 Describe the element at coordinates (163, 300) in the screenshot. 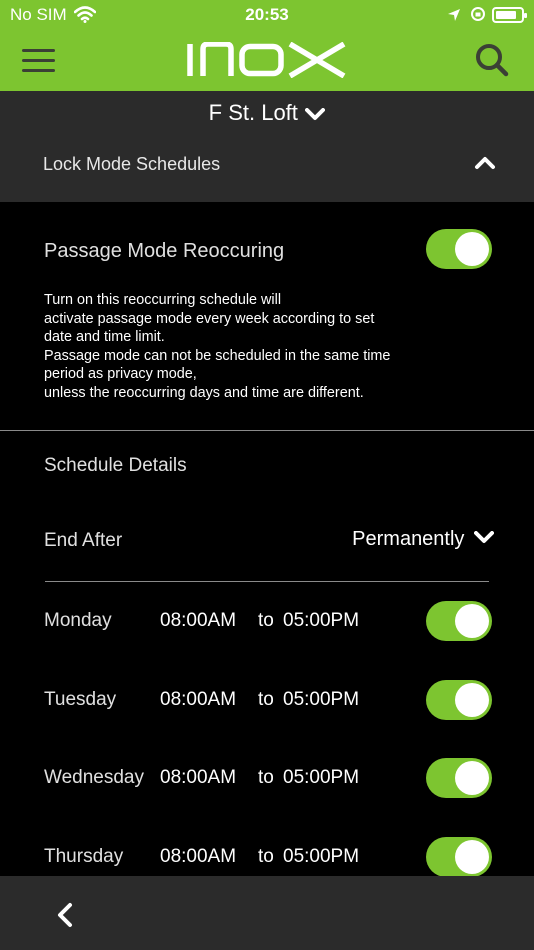

I see `description-line: Turn on this reoccurring schedule will` at that location.